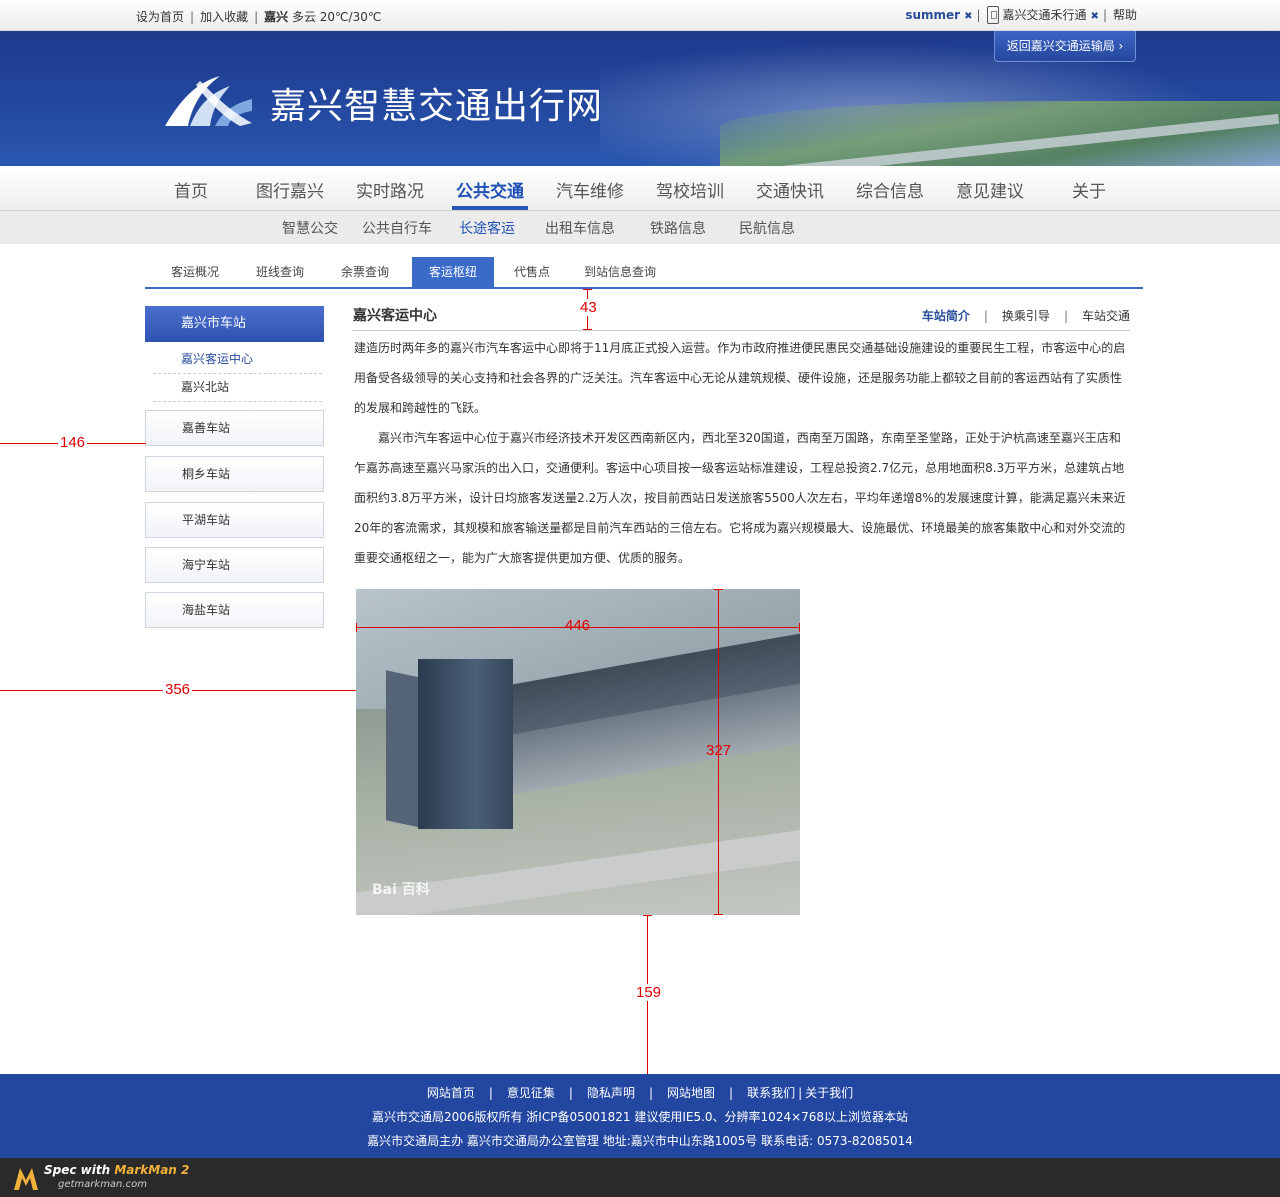  I want to click on set-home-link: 设为首页, so click(160, 16).